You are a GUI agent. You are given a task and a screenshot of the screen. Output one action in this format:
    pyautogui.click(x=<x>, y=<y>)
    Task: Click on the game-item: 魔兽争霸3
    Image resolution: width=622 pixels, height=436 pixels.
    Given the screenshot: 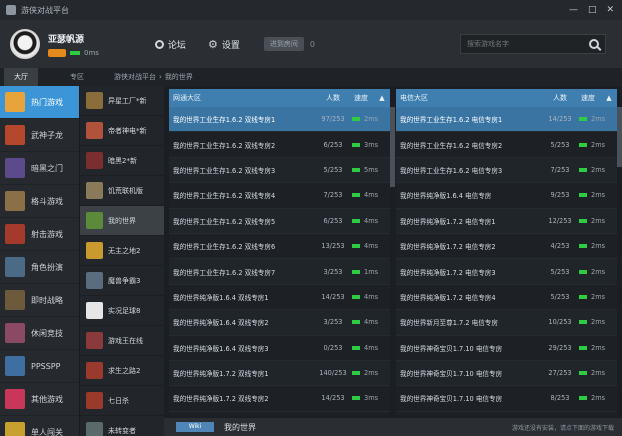 What is the action you would take?
    pyautogui.click(x=122, y=281)
    